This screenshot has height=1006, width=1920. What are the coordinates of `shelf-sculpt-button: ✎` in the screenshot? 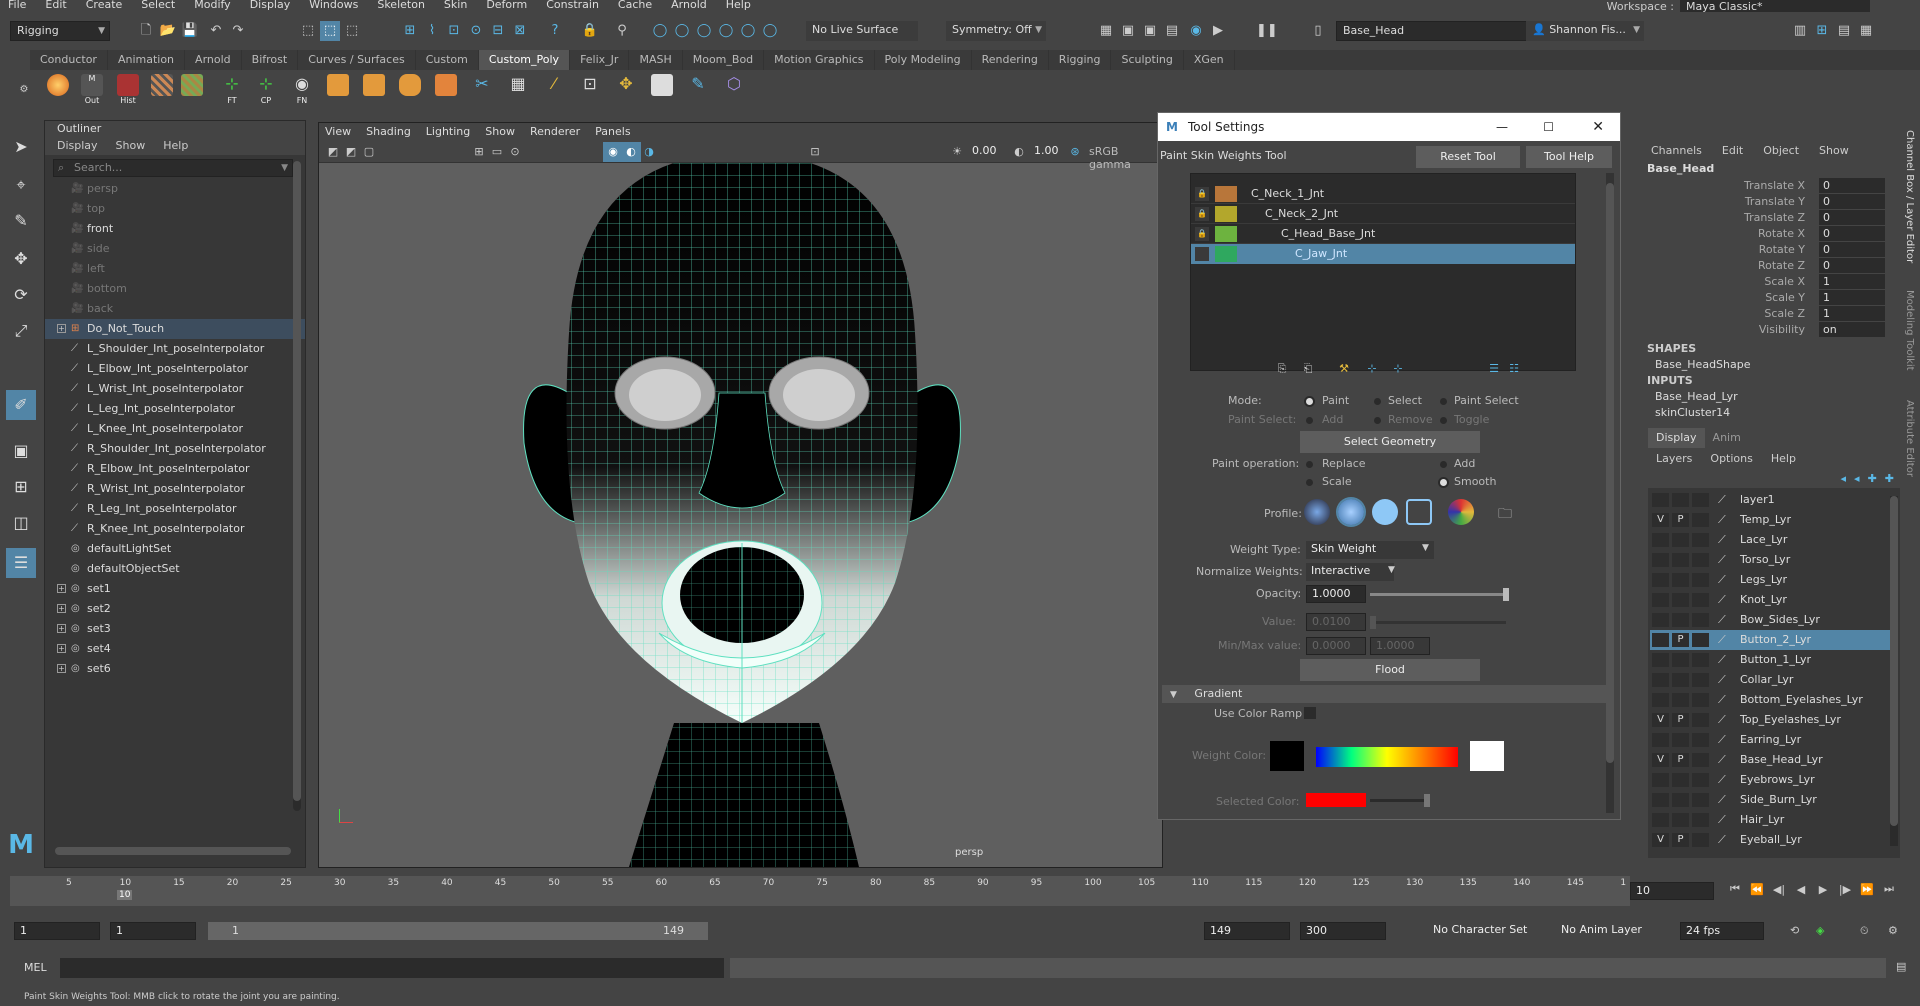 It's located at (698, 89).